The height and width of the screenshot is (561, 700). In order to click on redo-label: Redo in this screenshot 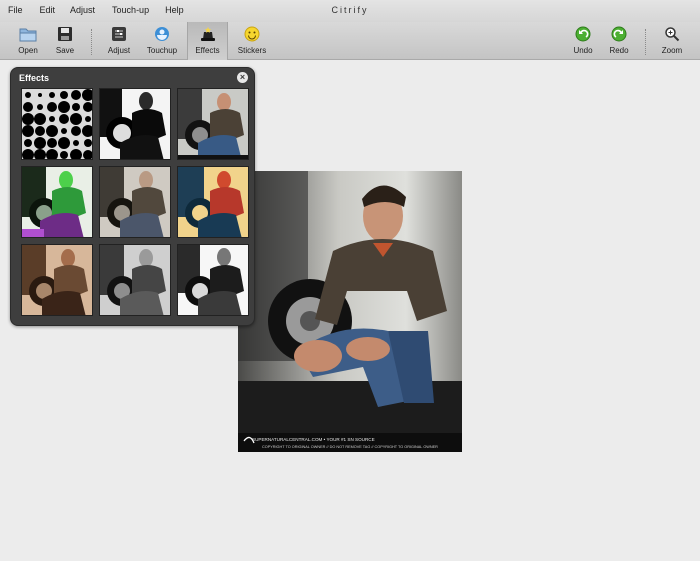, I will do `click(619, 50)`.